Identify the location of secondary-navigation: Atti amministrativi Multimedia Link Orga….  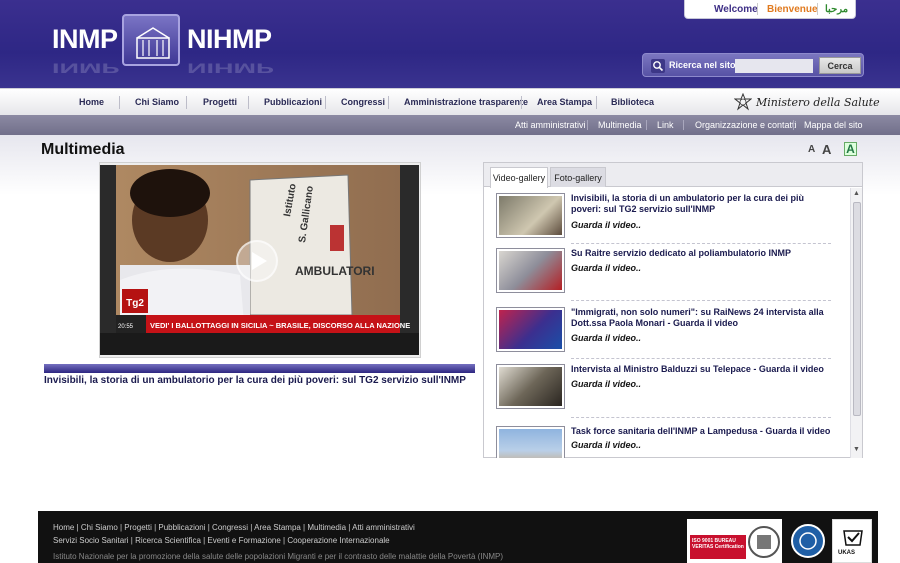
(450, 125).